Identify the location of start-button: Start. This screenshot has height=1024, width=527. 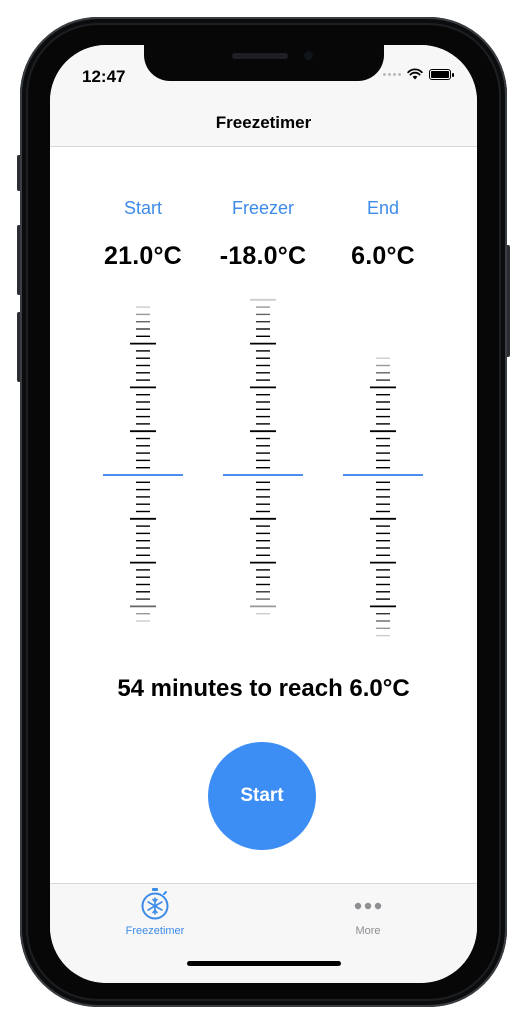
(262, 796).